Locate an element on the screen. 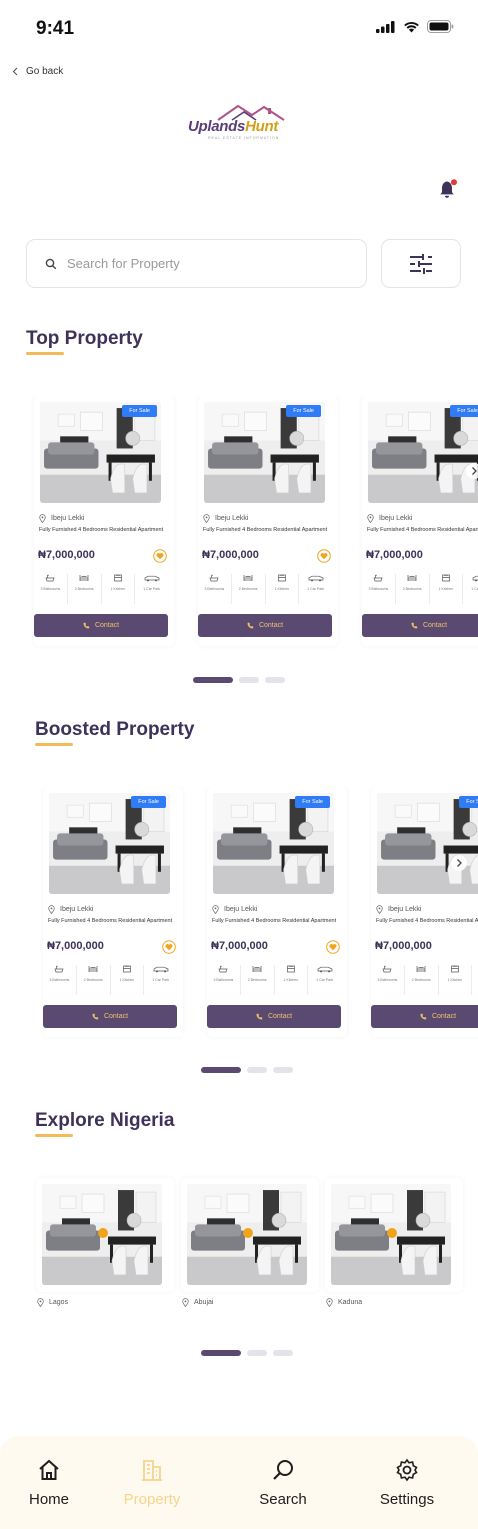  city-label: Lagos is located at coordinates (52, 1302).